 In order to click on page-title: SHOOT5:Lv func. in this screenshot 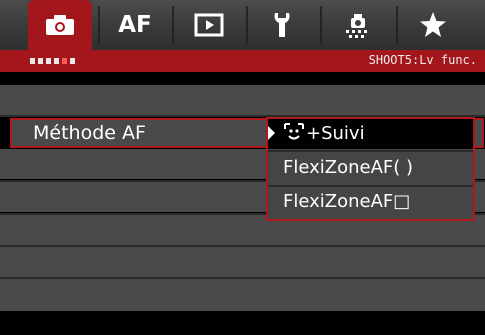, I will do `click(422, 60)`.